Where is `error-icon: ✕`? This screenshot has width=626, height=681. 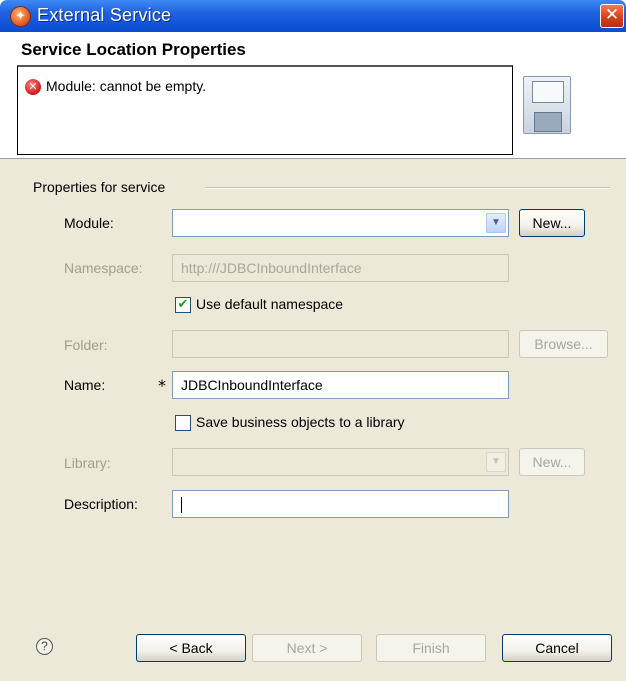
error-icon: ✕ is located at coordinates (33, 87).